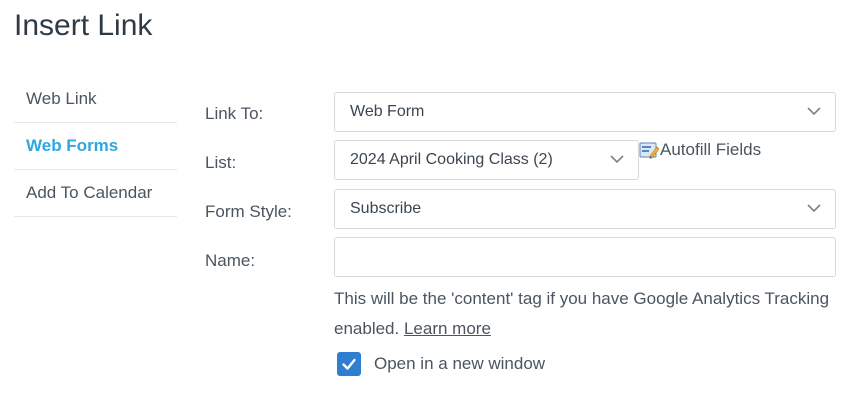  Describe the element at coordinates (585, 257) in the screenshot. I see `name-input` at that location.